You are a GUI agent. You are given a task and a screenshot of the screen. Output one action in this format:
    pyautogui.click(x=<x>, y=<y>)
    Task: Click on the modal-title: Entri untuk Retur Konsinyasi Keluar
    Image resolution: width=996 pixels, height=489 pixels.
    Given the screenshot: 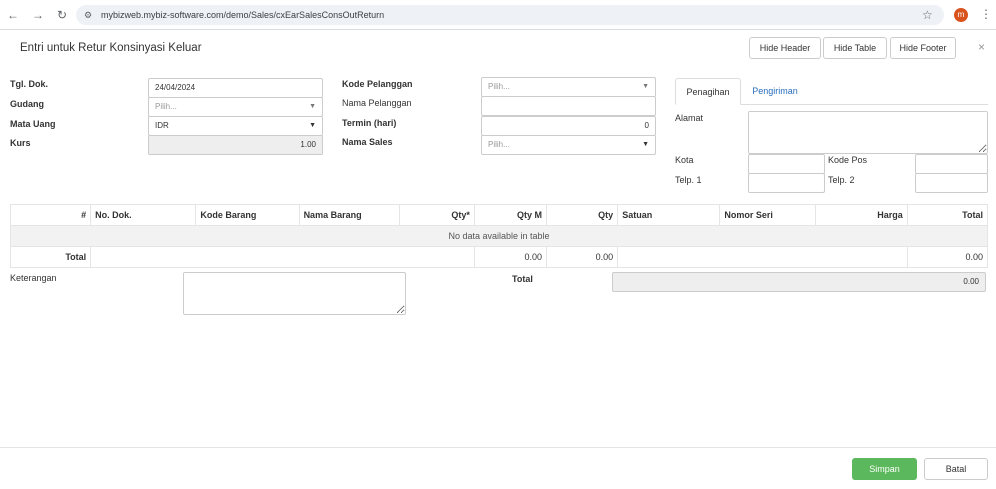 What is the action you would take?
    pyautogui.click(x=111, y=48)
    